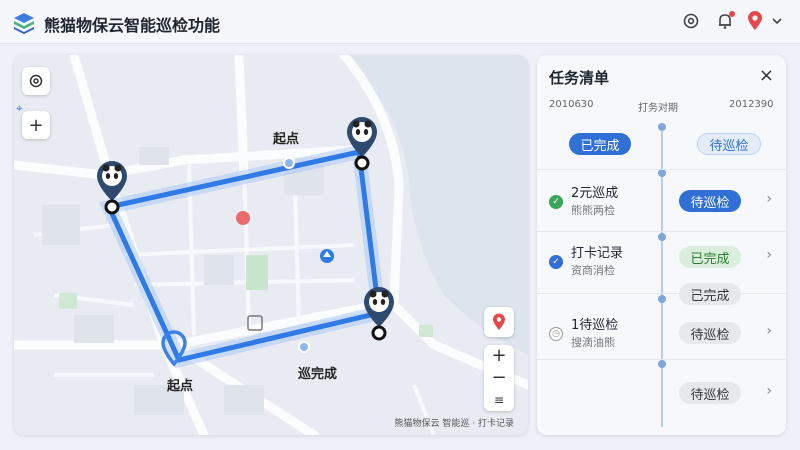 The image size is (800, 450). I want to click on top-header: 熊猫物保云智能巡检功能, so click(400, 22).